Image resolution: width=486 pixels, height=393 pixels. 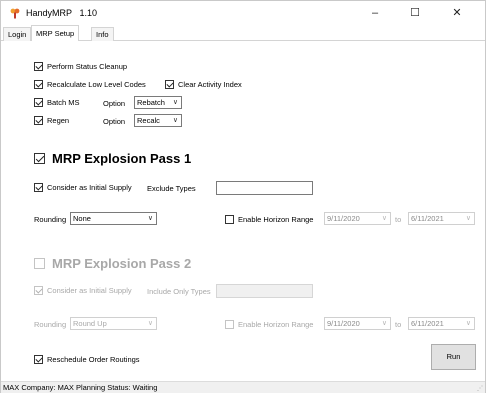 I want to click on maximize-button: ☐, so click(x=415, y=13).